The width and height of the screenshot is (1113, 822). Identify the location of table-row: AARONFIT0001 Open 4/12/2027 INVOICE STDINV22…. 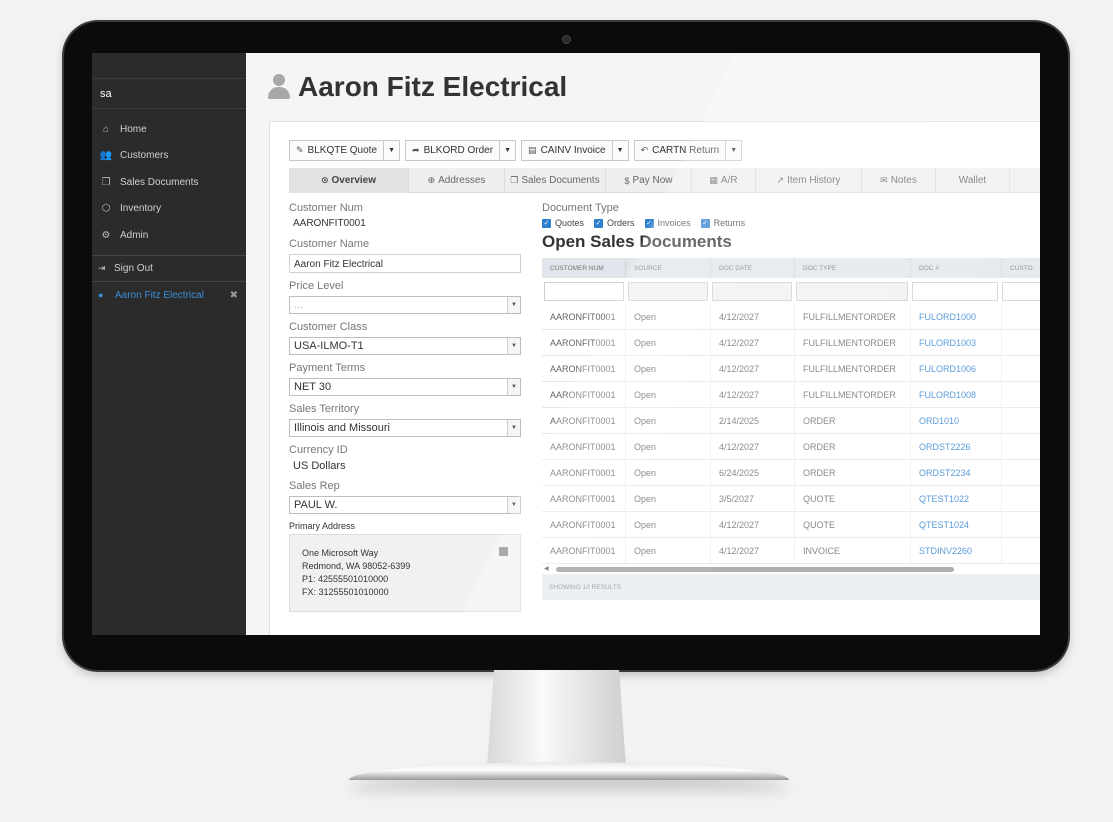
(791, 551).